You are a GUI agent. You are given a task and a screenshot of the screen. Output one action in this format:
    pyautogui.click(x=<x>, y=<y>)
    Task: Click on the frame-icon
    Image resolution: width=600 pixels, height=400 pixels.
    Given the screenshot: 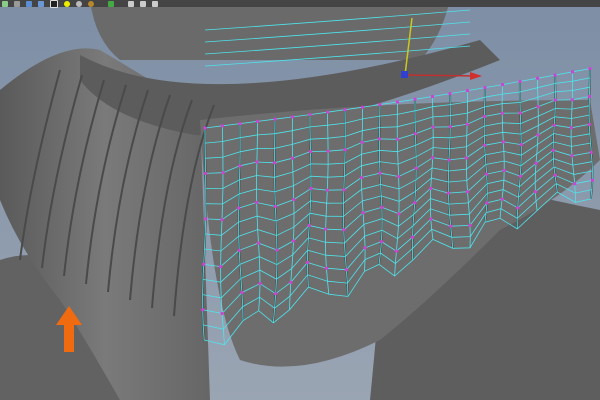 What is the action you would take?
    pyautogui.click(x=5, y=3)
    